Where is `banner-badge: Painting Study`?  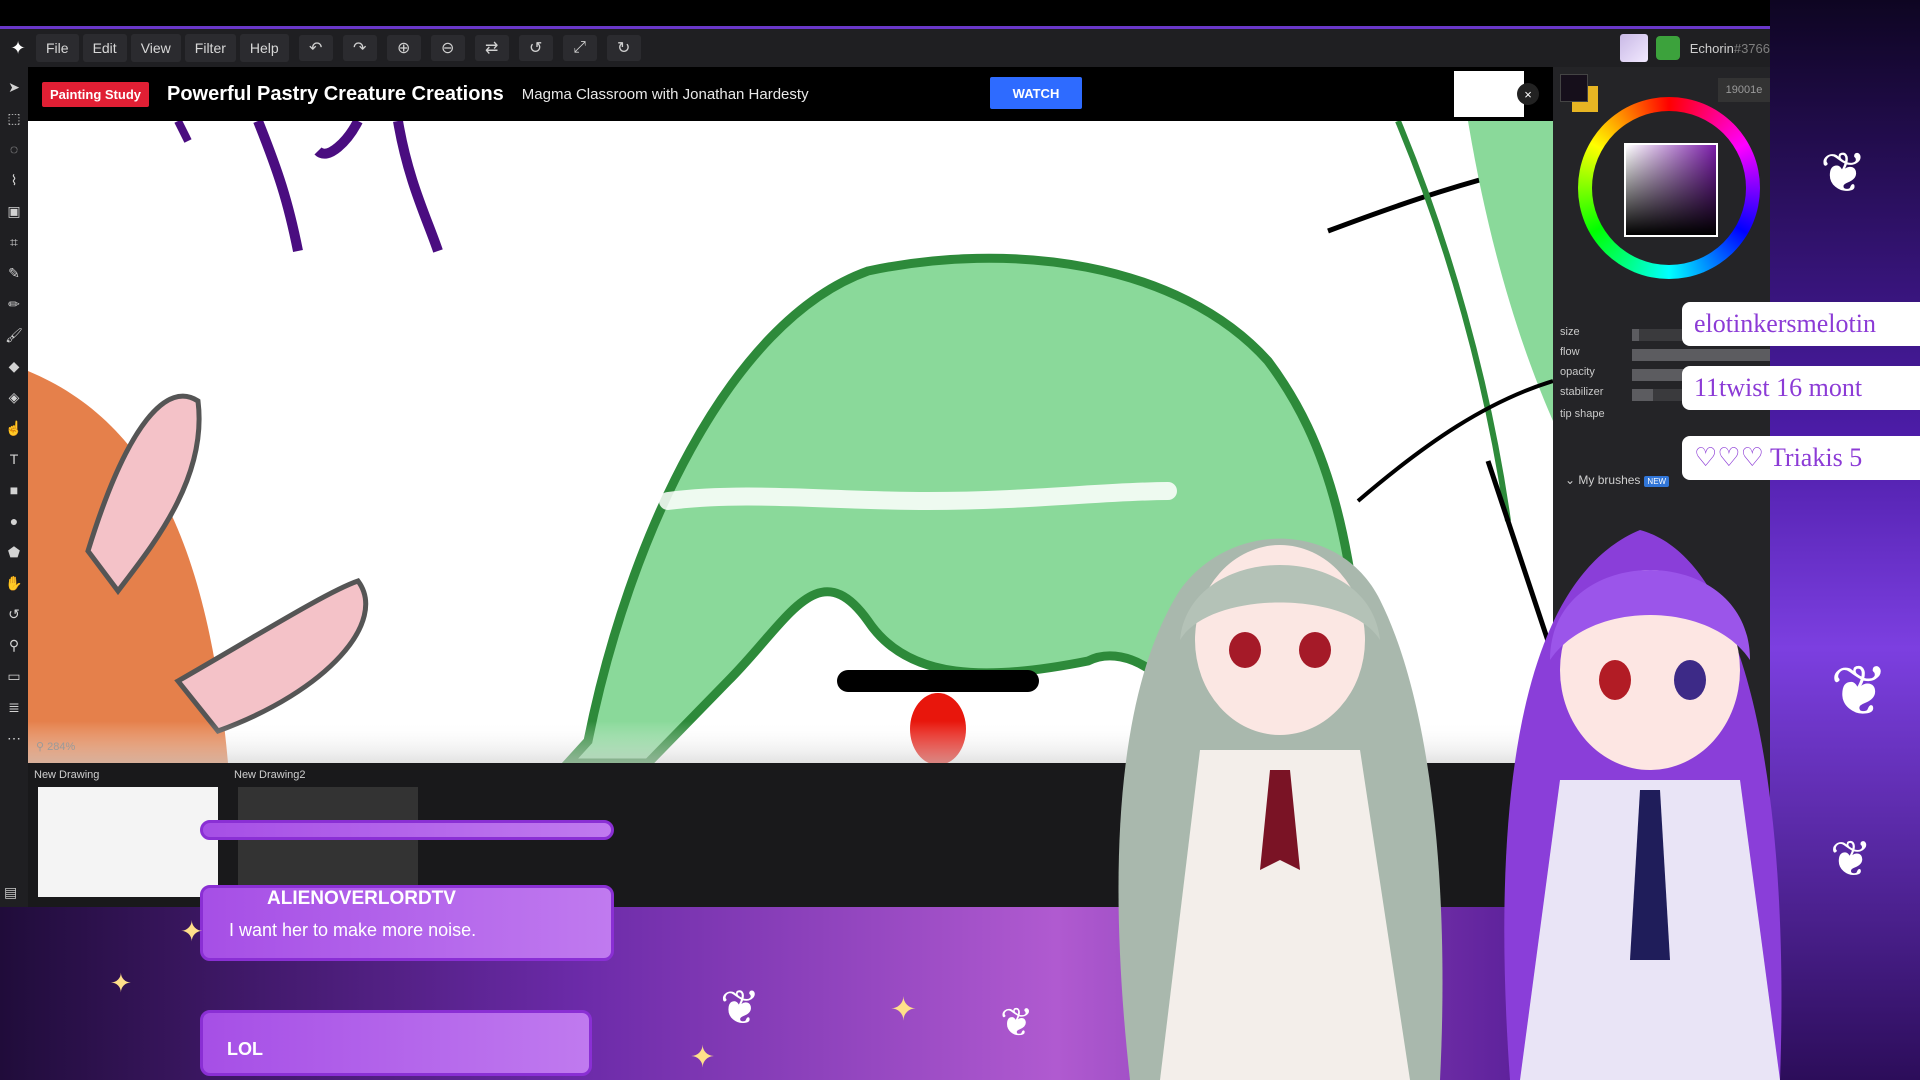
banner-badge: Painting Study is located at coordinates (95, 94).